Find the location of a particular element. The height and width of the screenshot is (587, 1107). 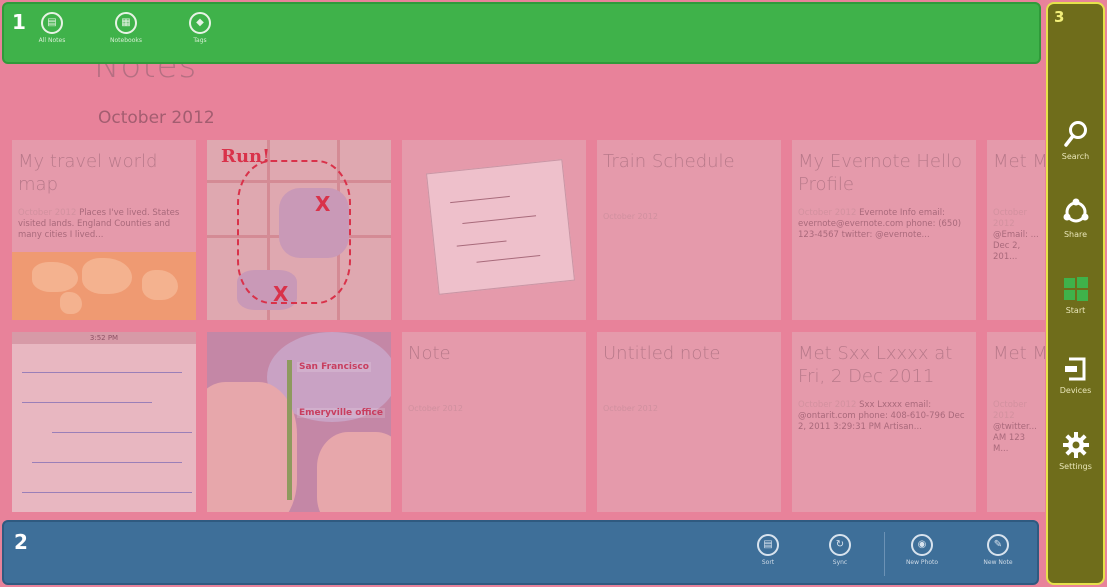

note-title: Met Sxx Lxxxx at Fri, 2 Dec 2011 is located at coordinates (875, 365).